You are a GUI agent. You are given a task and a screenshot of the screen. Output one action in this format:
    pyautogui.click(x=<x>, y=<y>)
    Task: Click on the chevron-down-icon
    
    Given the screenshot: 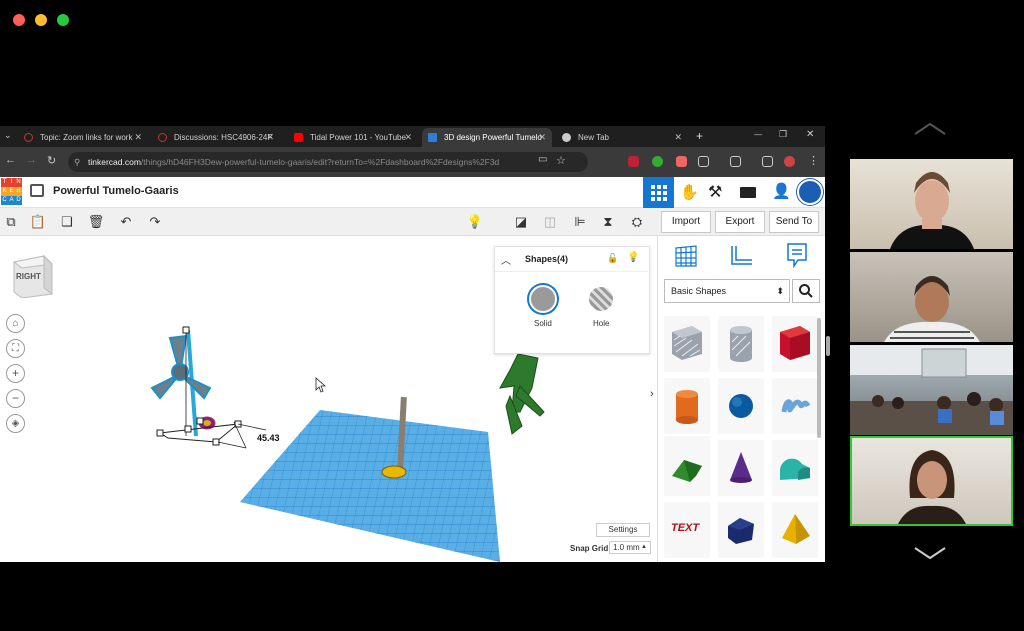 What is the action you would take?
    pyautogui.click(x=930, y=553)
    